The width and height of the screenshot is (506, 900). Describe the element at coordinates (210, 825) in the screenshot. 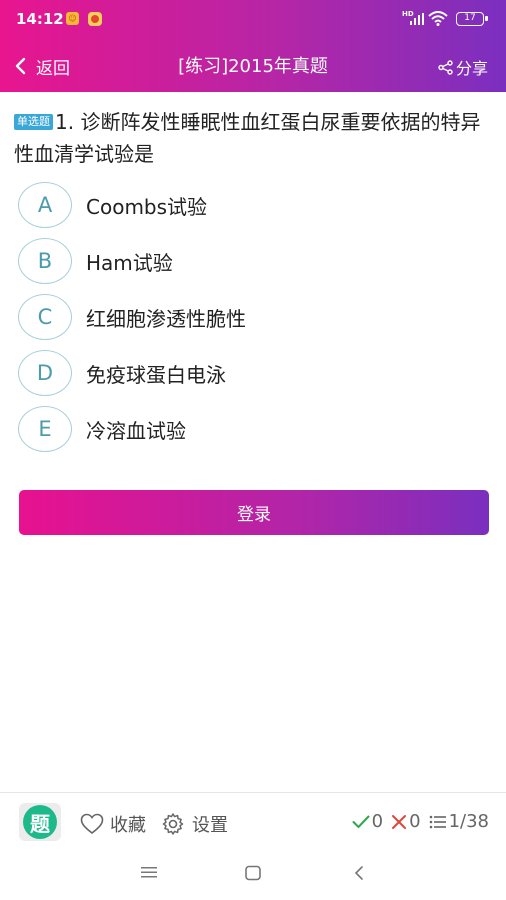

I see `settings-label: 设置` at that location.